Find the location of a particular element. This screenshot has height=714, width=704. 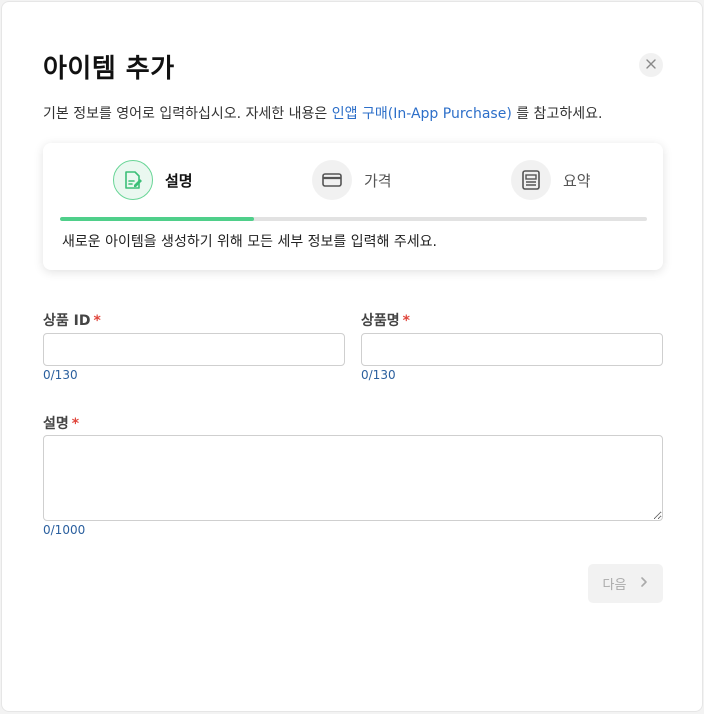

summary-list-icon is located at coordinates (531, 180).